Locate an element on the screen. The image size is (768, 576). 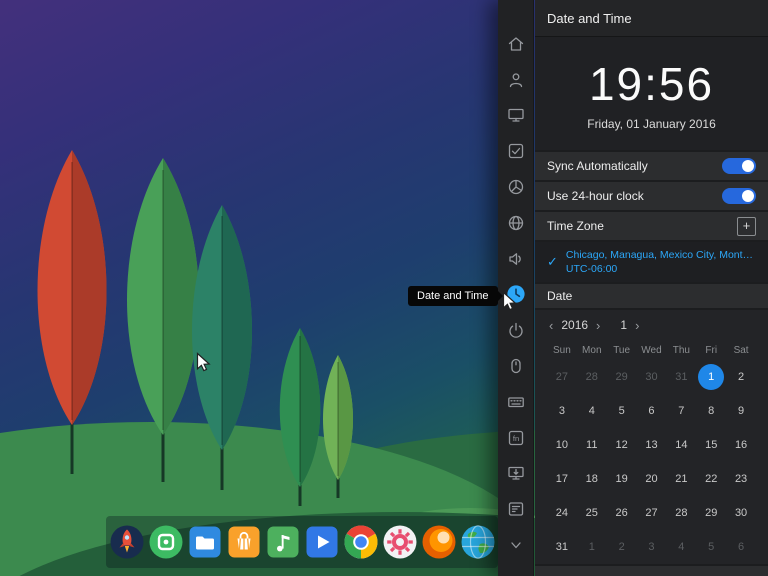
calendar-day: 13 is located at coordinates (652, 445).